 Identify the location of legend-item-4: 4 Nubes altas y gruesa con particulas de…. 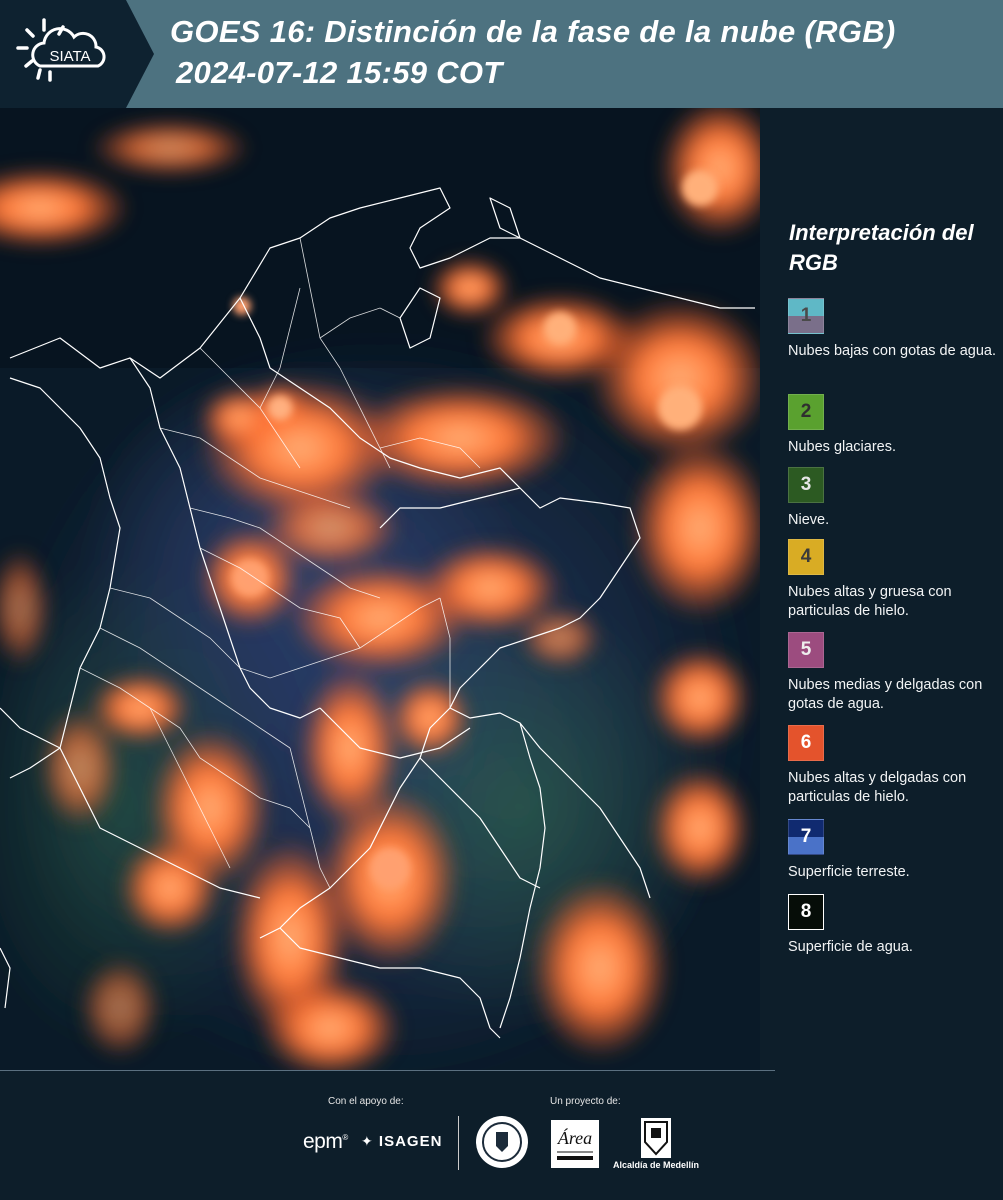
(895, 580).